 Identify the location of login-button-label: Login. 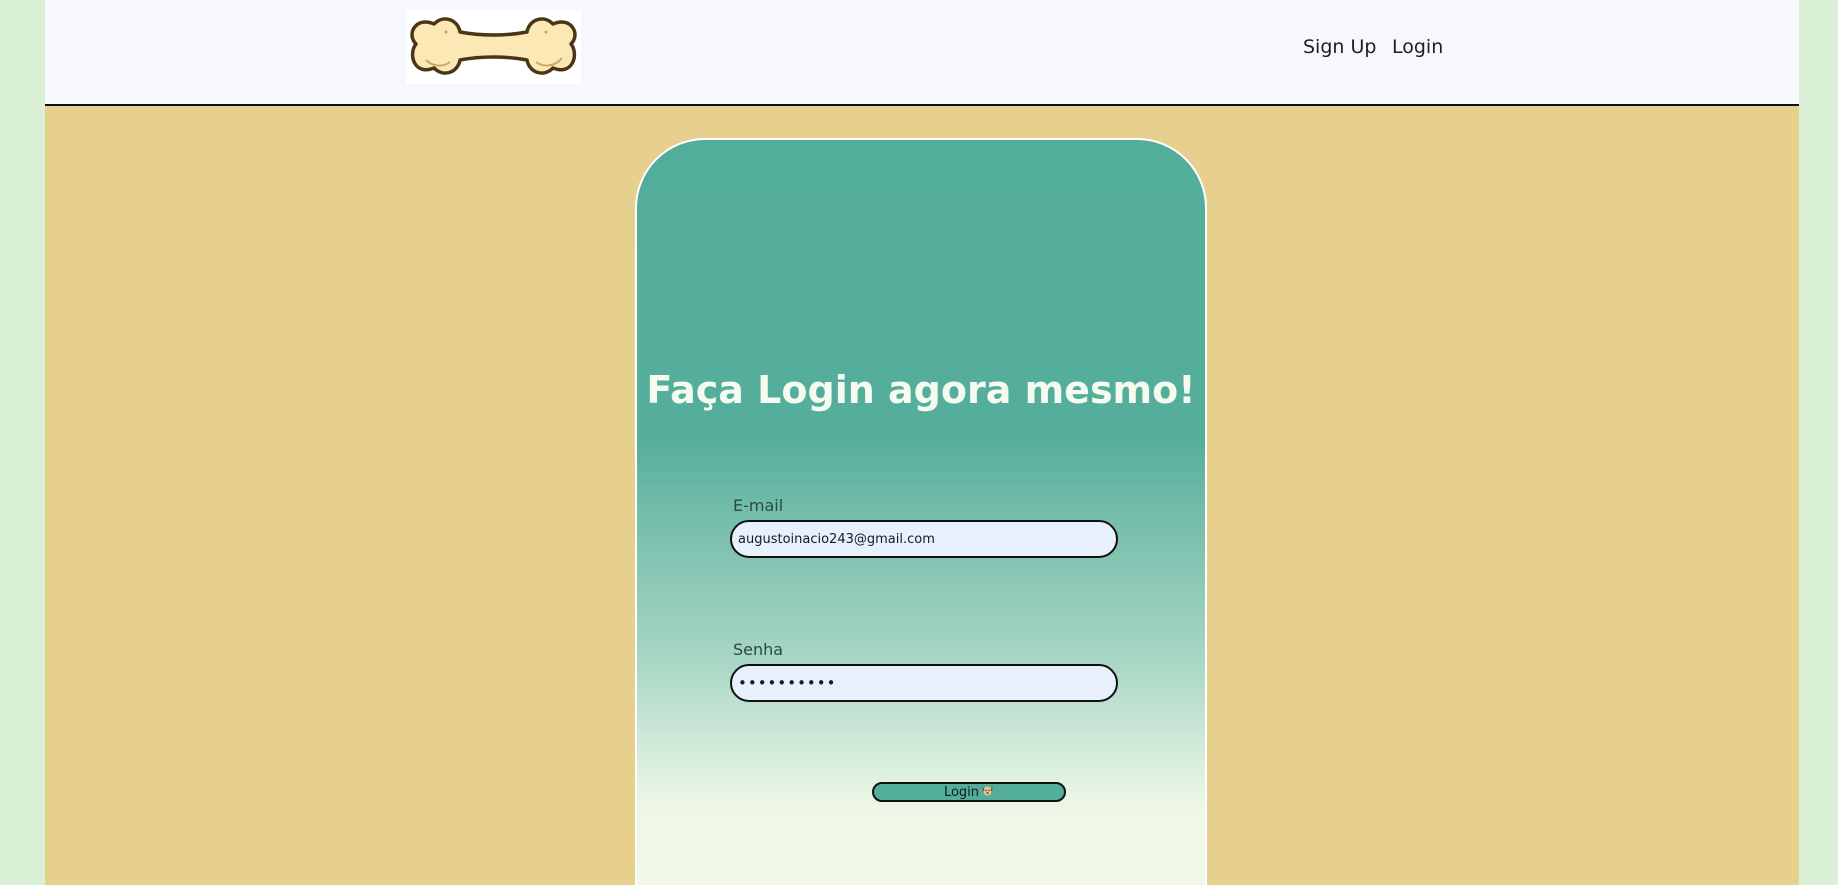
(961, 792).